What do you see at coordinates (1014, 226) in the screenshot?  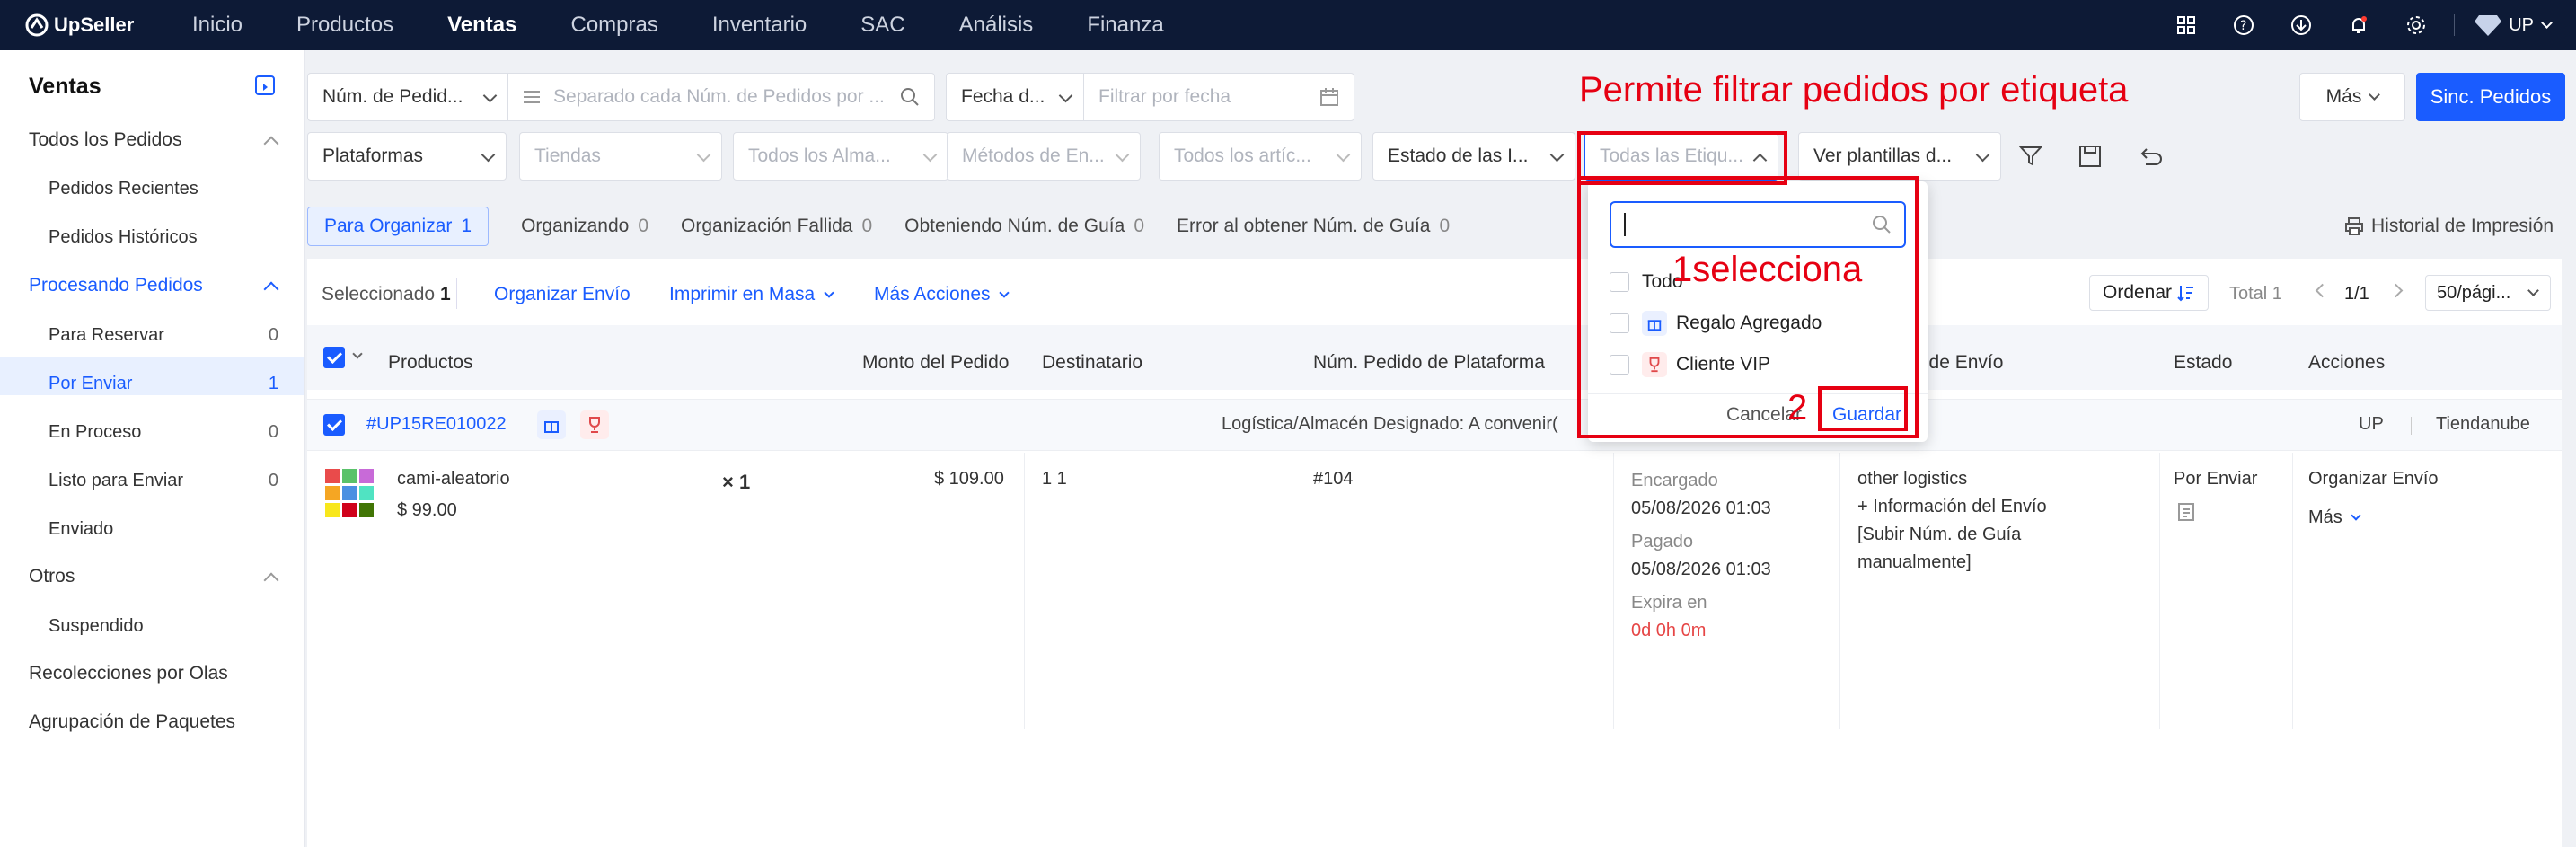 I see `tab-label: Obteniendo Núm. de Guía` at bounding box center [1014, 226].